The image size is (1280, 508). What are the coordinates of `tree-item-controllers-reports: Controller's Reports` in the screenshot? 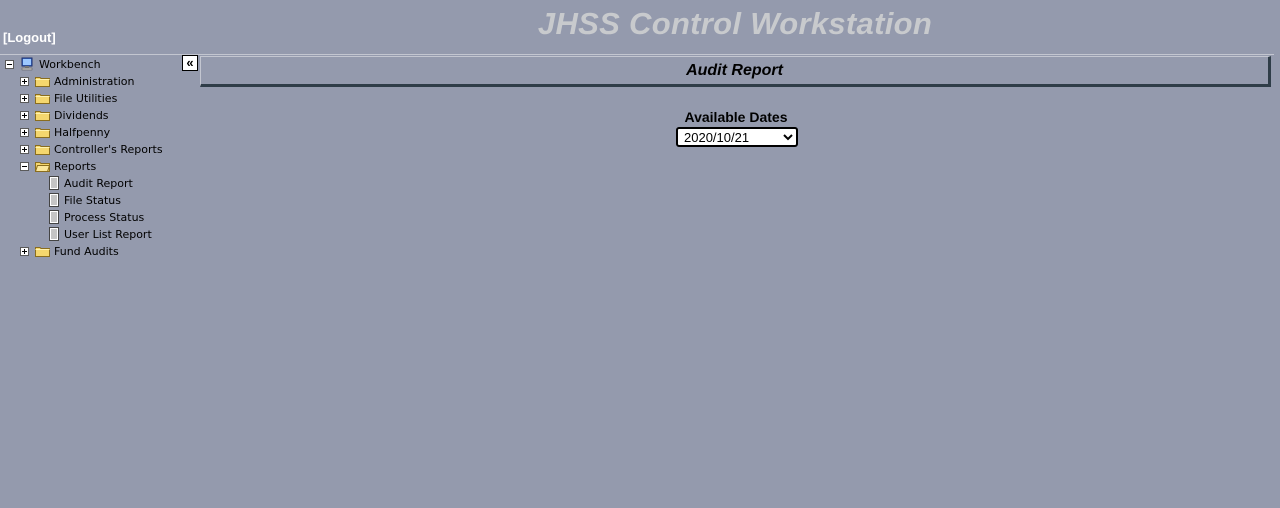 It's located at (91, 149).